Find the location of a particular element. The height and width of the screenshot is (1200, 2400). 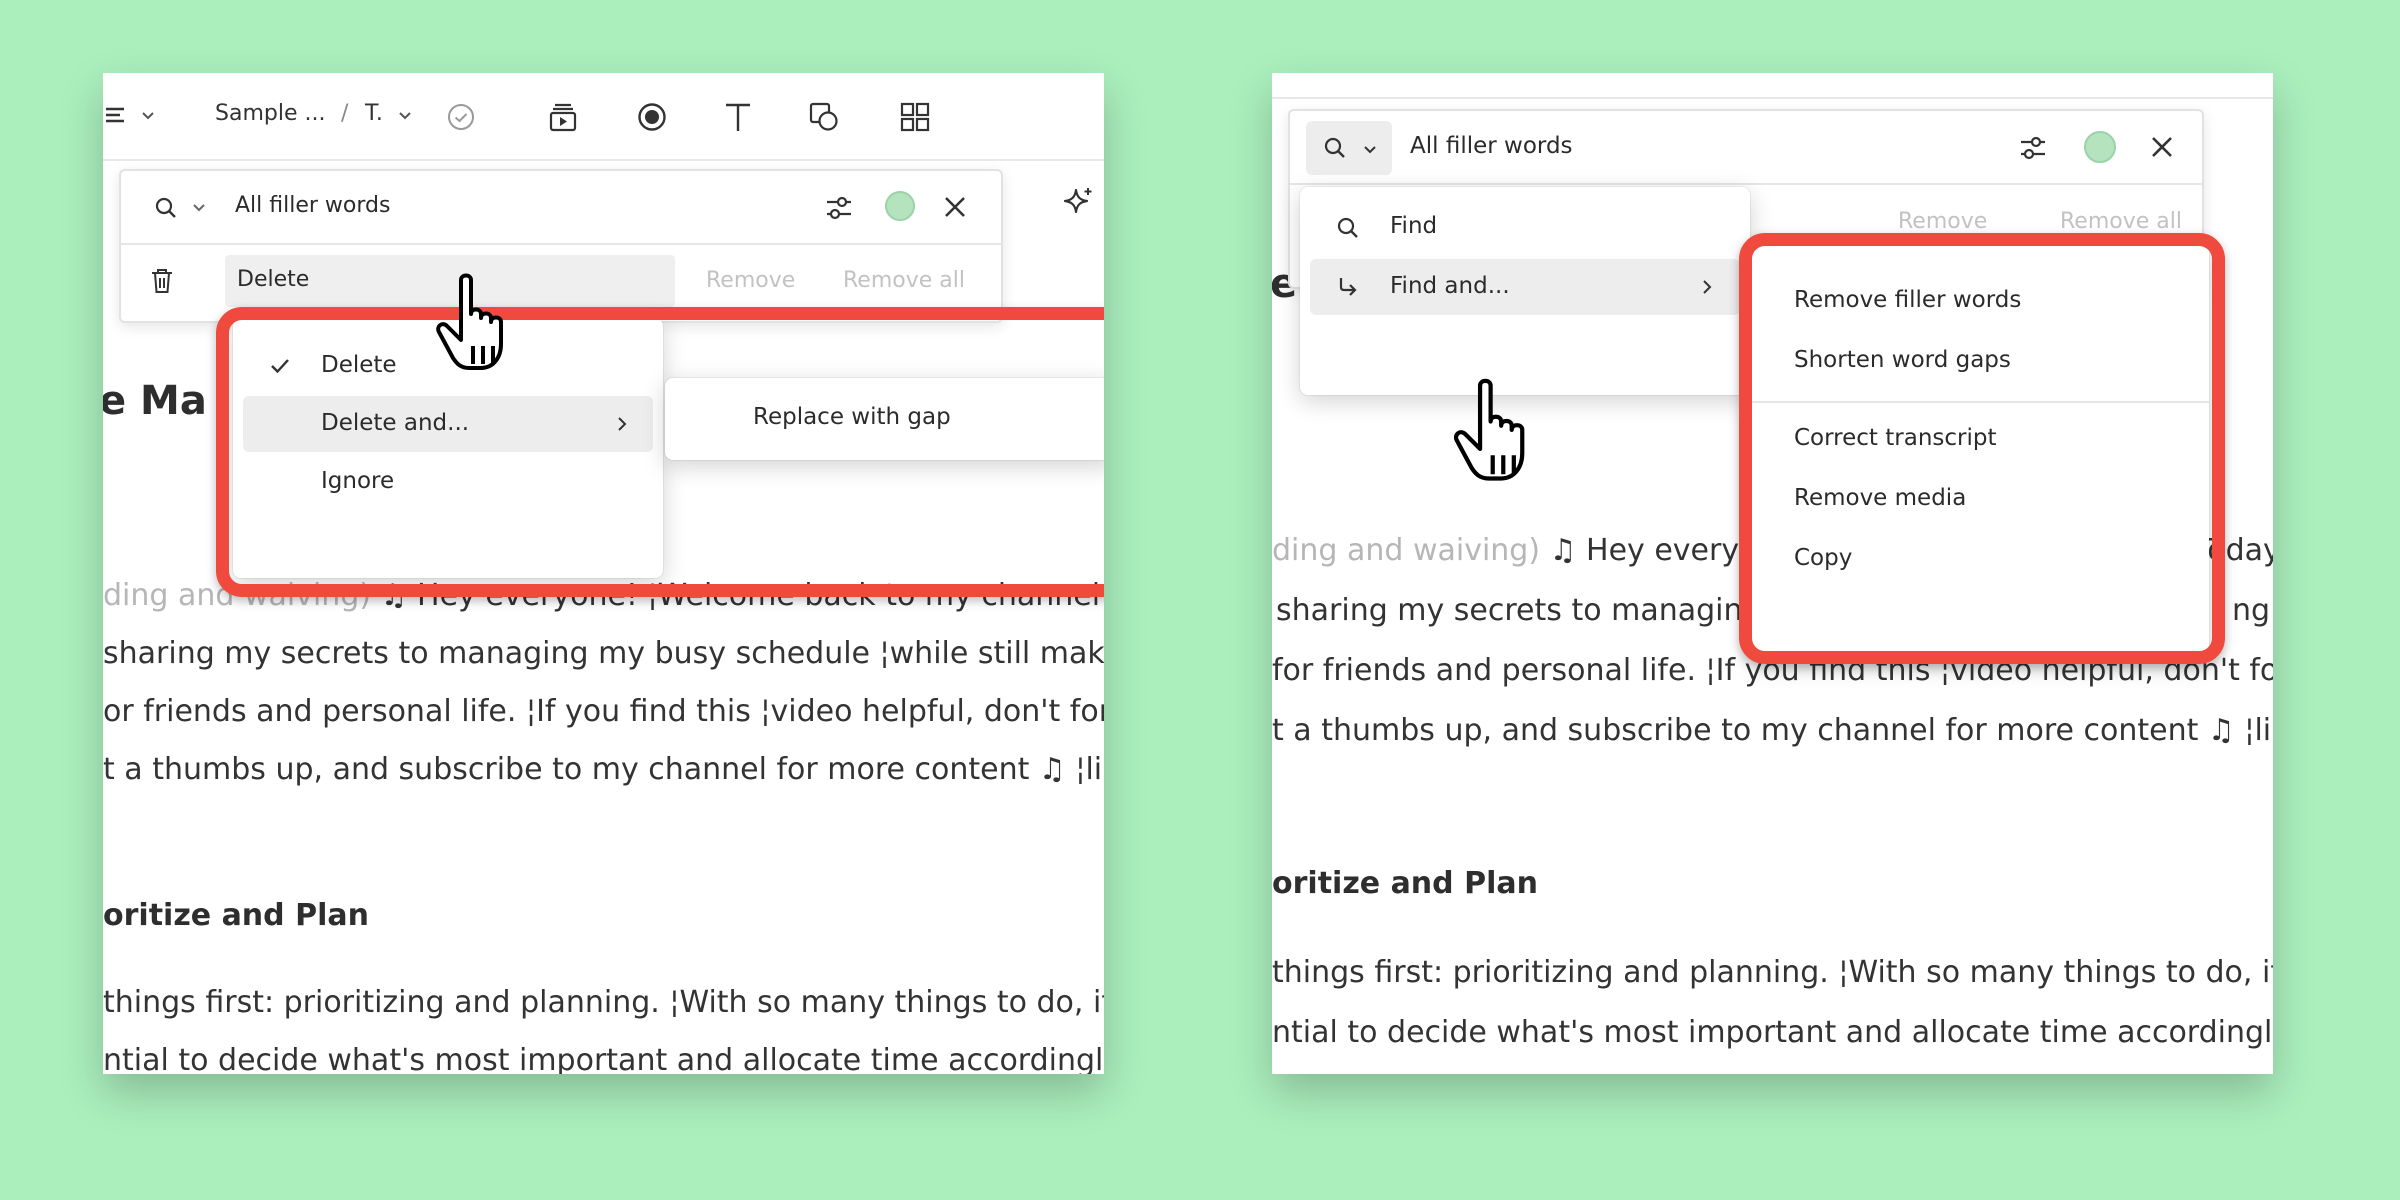

menu-item-find: Find is located at coordinates (1525, 227).